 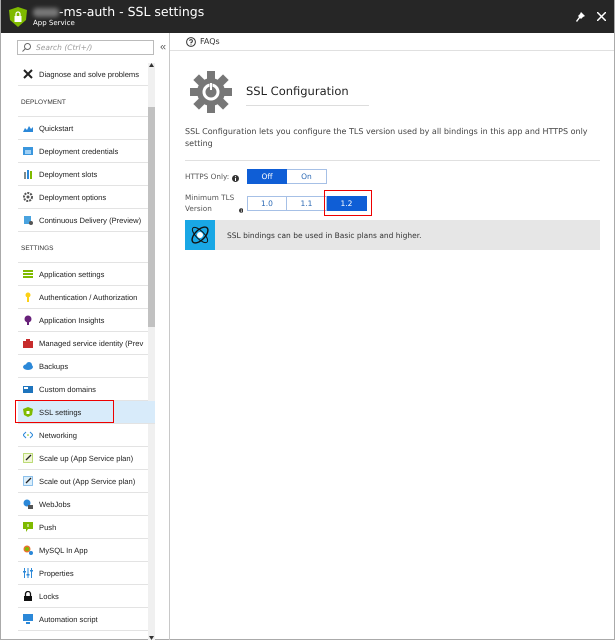 I want to click on search-icon, so click(x=26, y=47).